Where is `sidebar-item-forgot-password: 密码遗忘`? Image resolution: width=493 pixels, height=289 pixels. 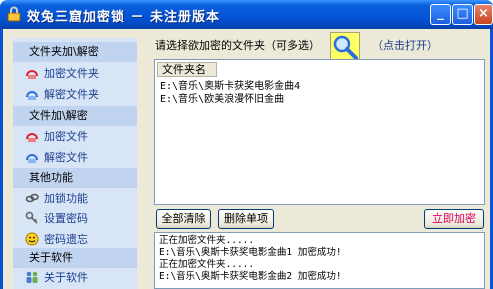
sidebar-item-forgot-password: 密码遗忘 is located at coordinates (56, 240).